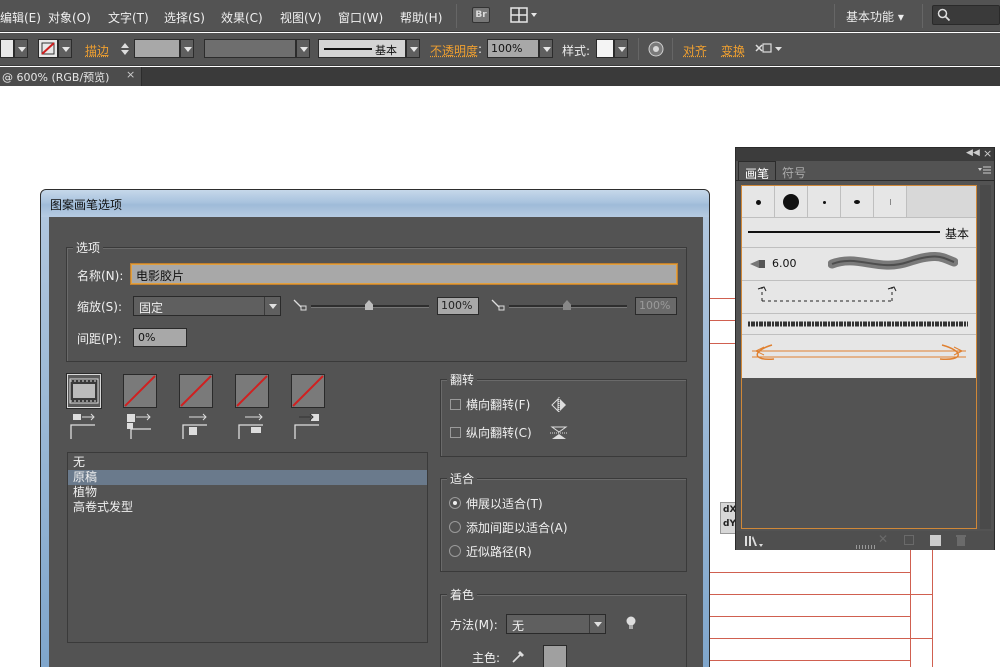 The width and height of the screenshot is (1000, 667). What do you see at coordinates (758, 202) in the screenshot?
I see `calligraphic-brush-small` at bounding box center [758, 202].